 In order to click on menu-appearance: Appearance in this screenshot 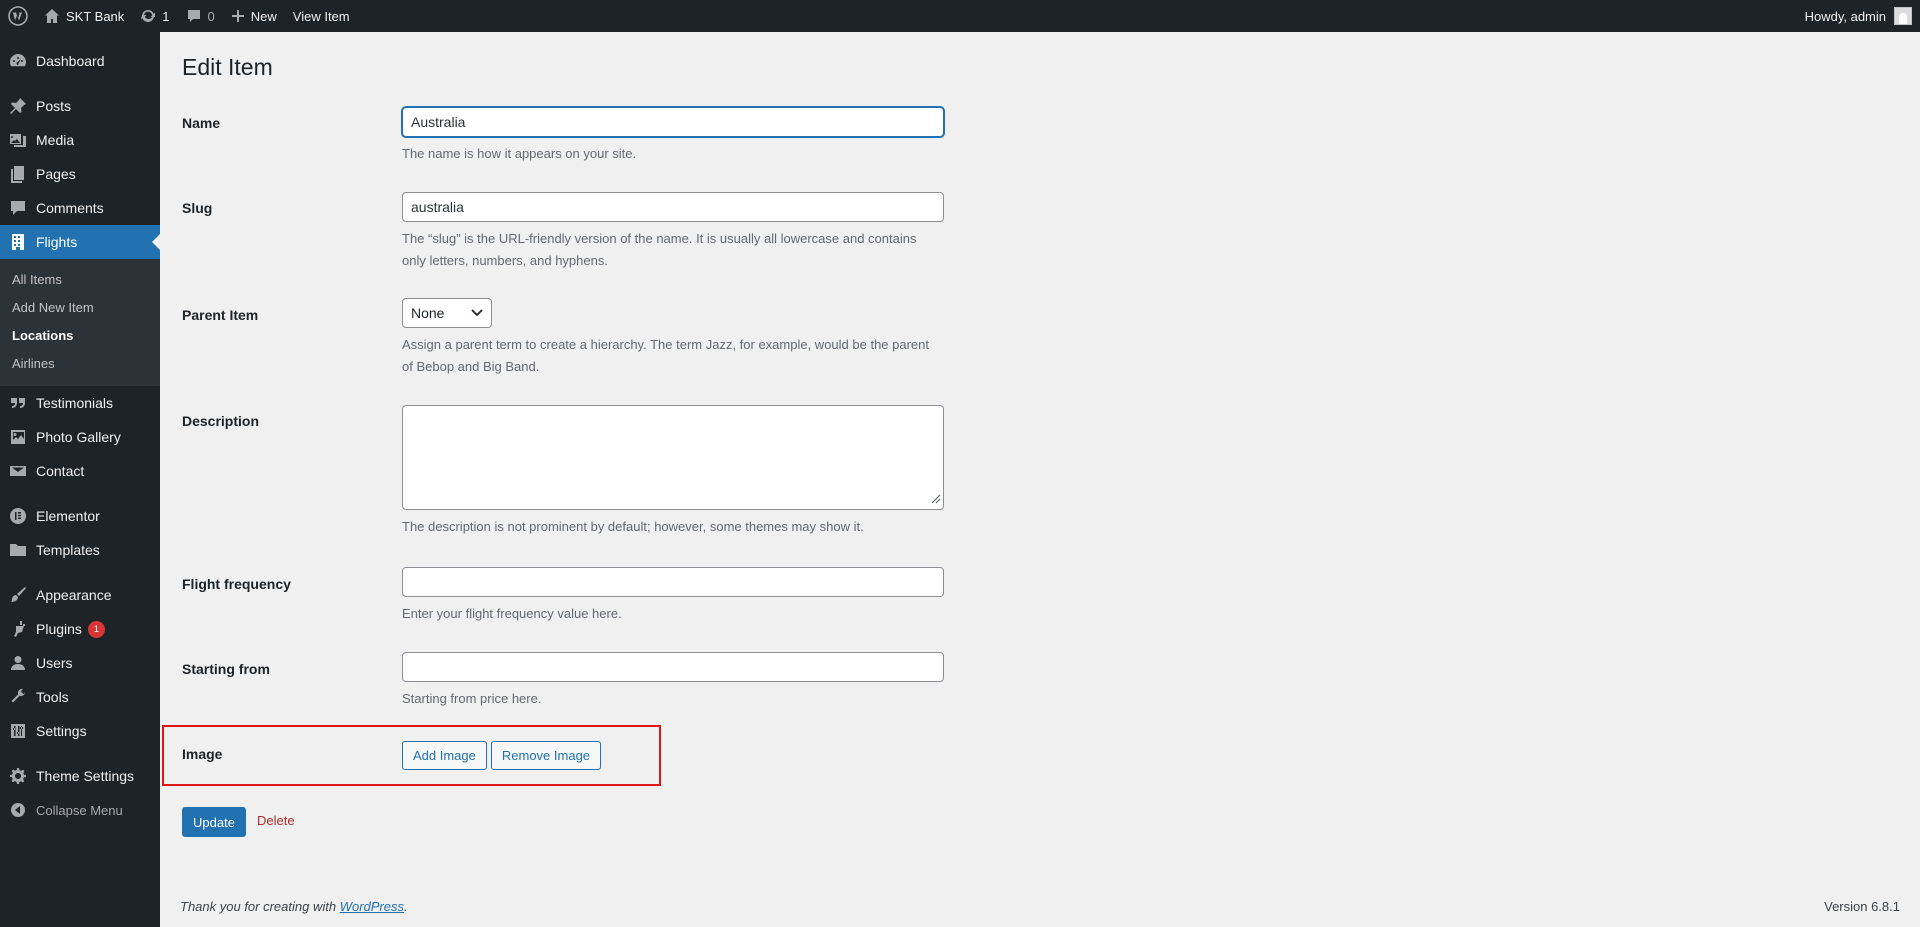, I will do `click(80, 595)`.